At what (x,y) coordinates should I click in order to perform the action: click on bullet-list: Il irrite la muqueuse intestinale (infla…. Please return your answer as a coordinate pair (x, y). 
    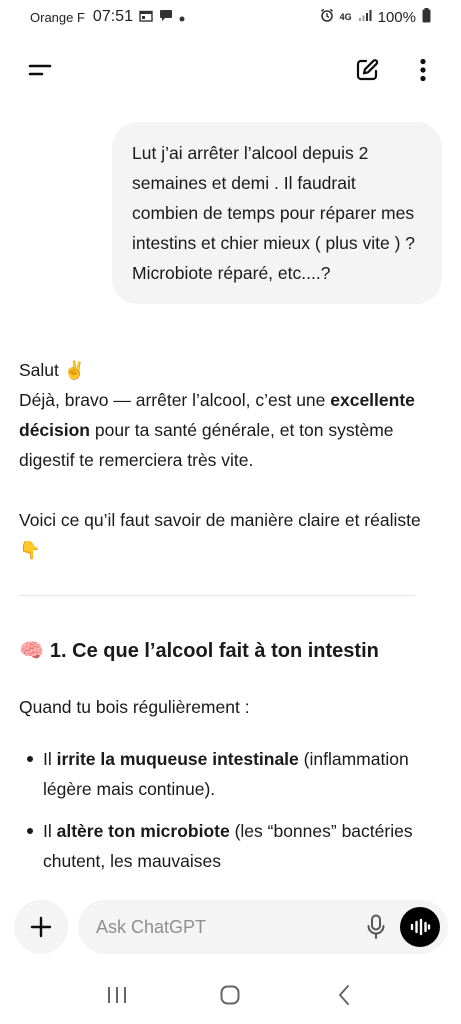
    Looking at the image, I should click on (232, 810).